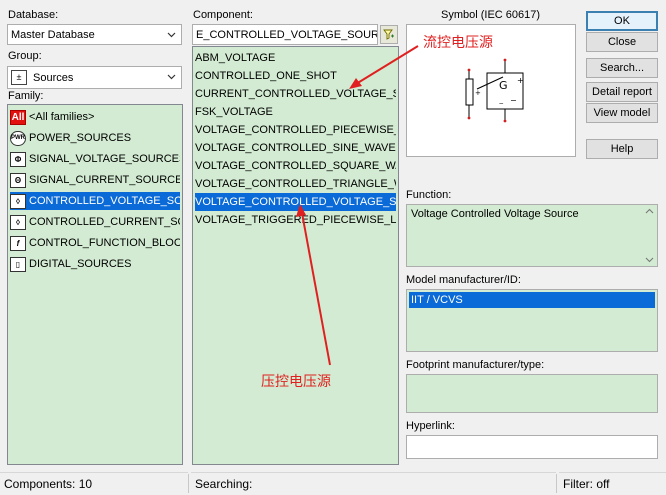  Describe the element at coordinates (622, 92) in the screenshot. I see `detail-report-button: Detail report` at that location.